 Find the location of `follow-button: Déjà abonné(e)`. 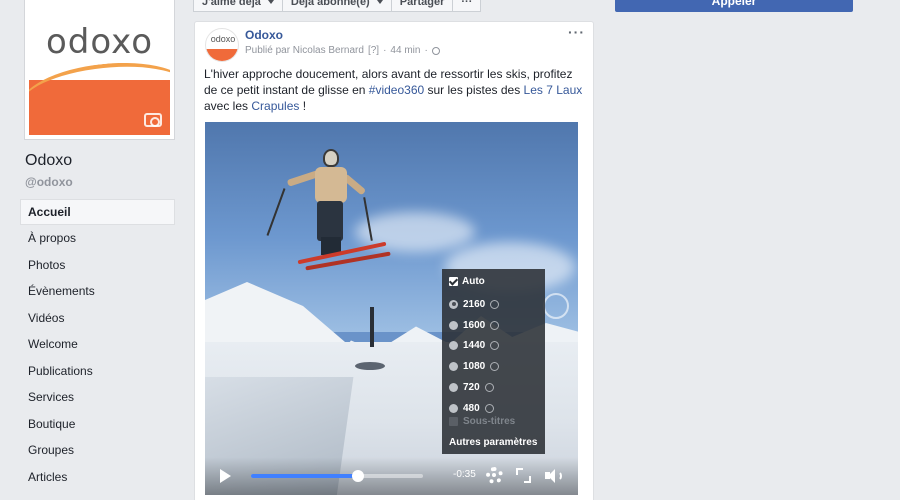

follow-button: Déjà abonné(e) is located at coordinates (337, 6).